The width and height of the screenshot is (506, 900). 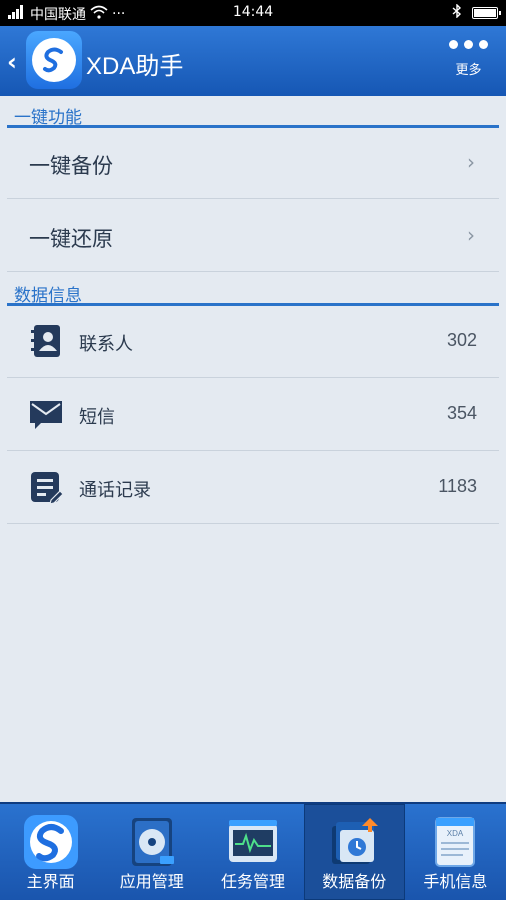 What do you see at coordinates (253, 291) in the screenshot?
I see `section-header-data-info: 数据信息` at bounding box center [253, 291].